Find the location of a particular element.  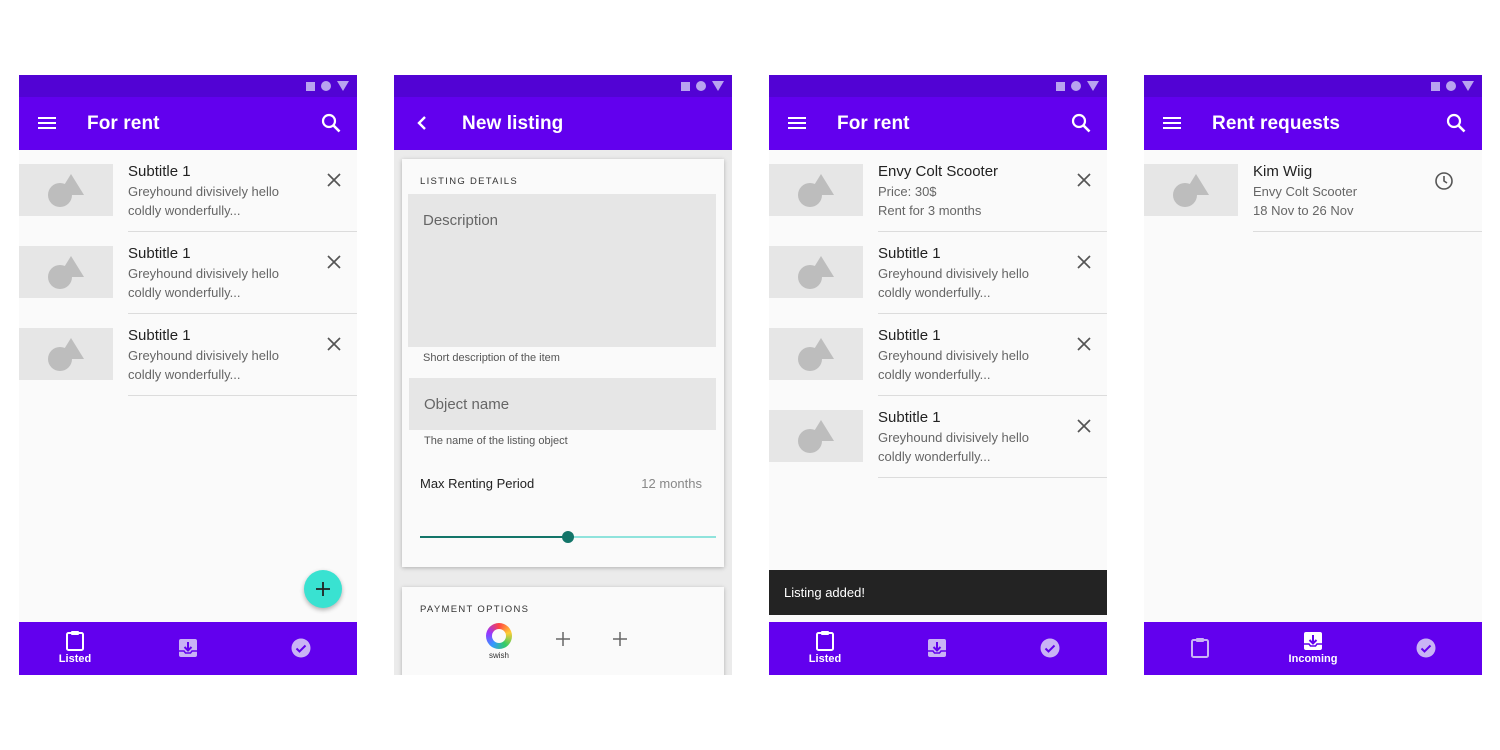

nav-label: Listed is located at coordinates (75, 659).